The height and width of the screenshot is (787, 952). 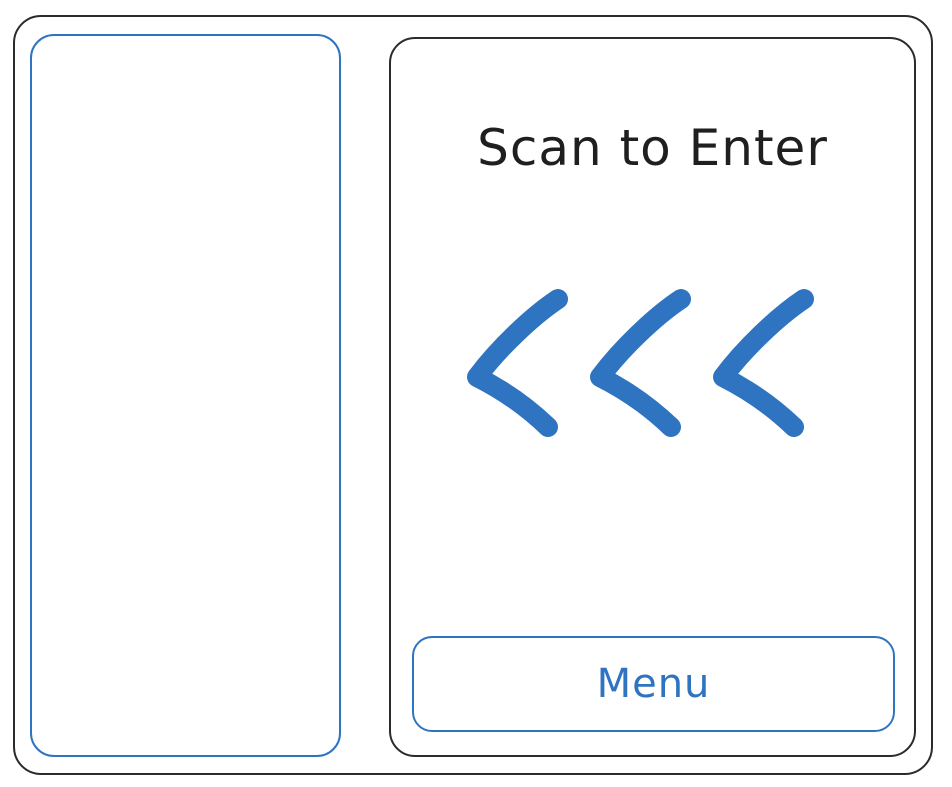 I want to click on triple-chevron-left-icon, so click(x=640, y=363).